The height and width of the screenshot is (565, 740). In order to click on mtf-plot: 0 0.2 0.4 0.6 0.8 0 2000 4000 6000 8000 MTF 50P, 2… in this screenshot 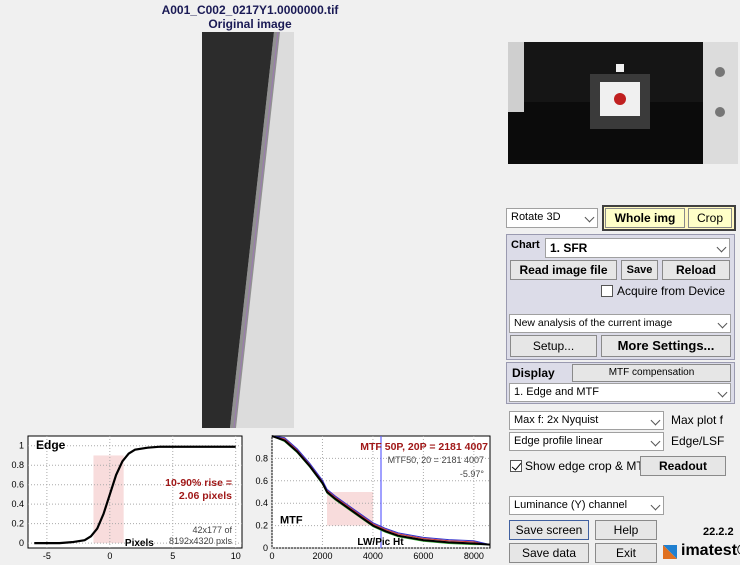, I will do `click(372, 496)`.